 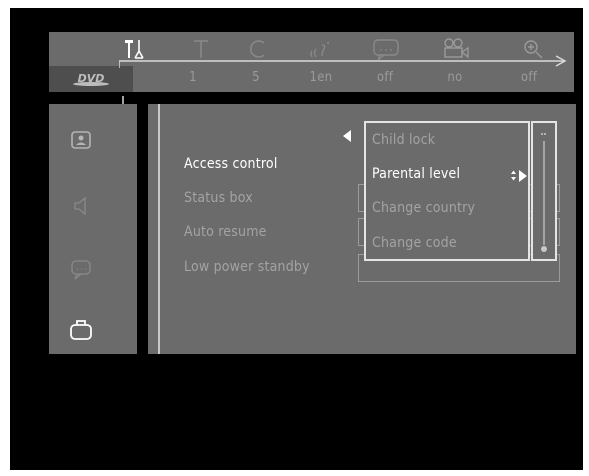 I want to click on panel-divider, so click(x=159, y=229).